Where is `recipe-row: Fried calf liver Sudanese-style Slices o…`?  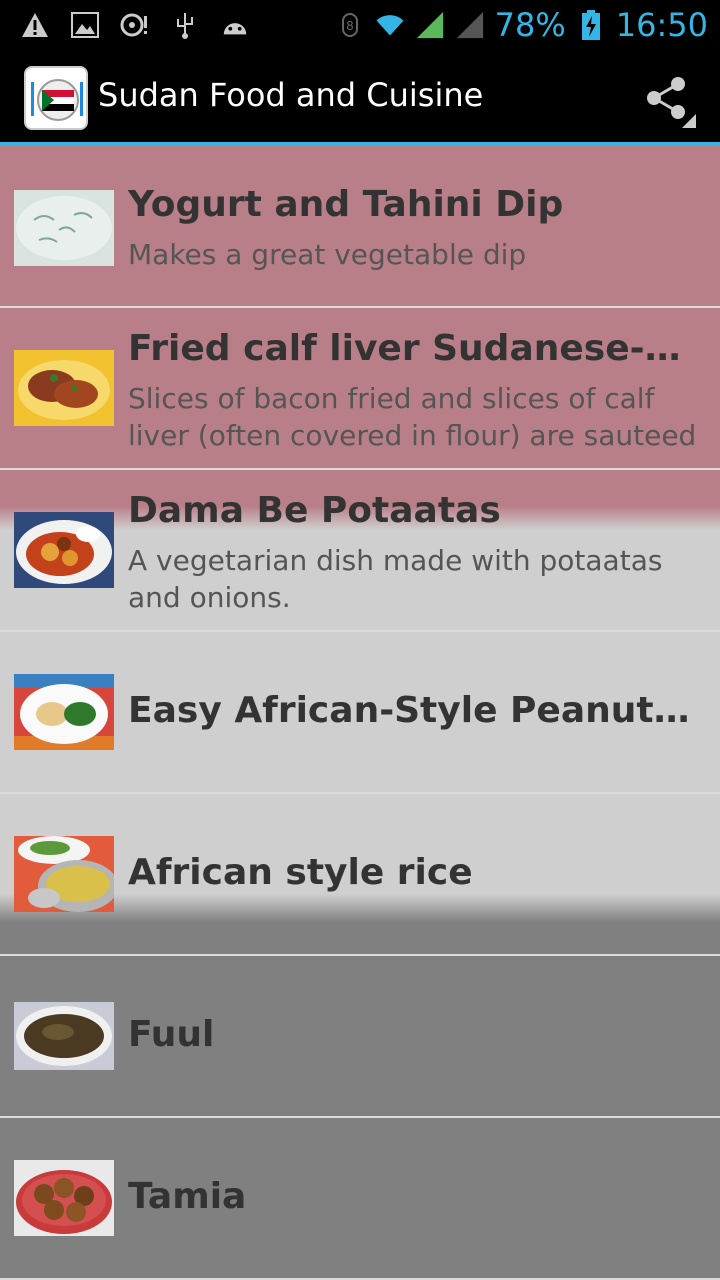
recipe-row: Fried calf liver Sudanese-style Slices o… is located at coordinates (360, 389).